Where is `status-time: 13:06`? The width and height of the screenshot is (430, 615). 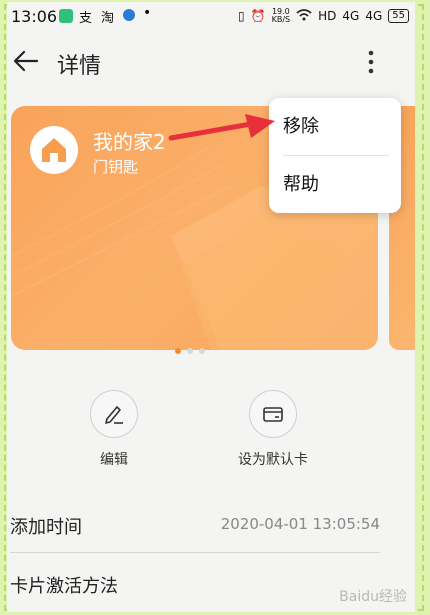 status-time: 13:06 is located at coordinates (34, 16).